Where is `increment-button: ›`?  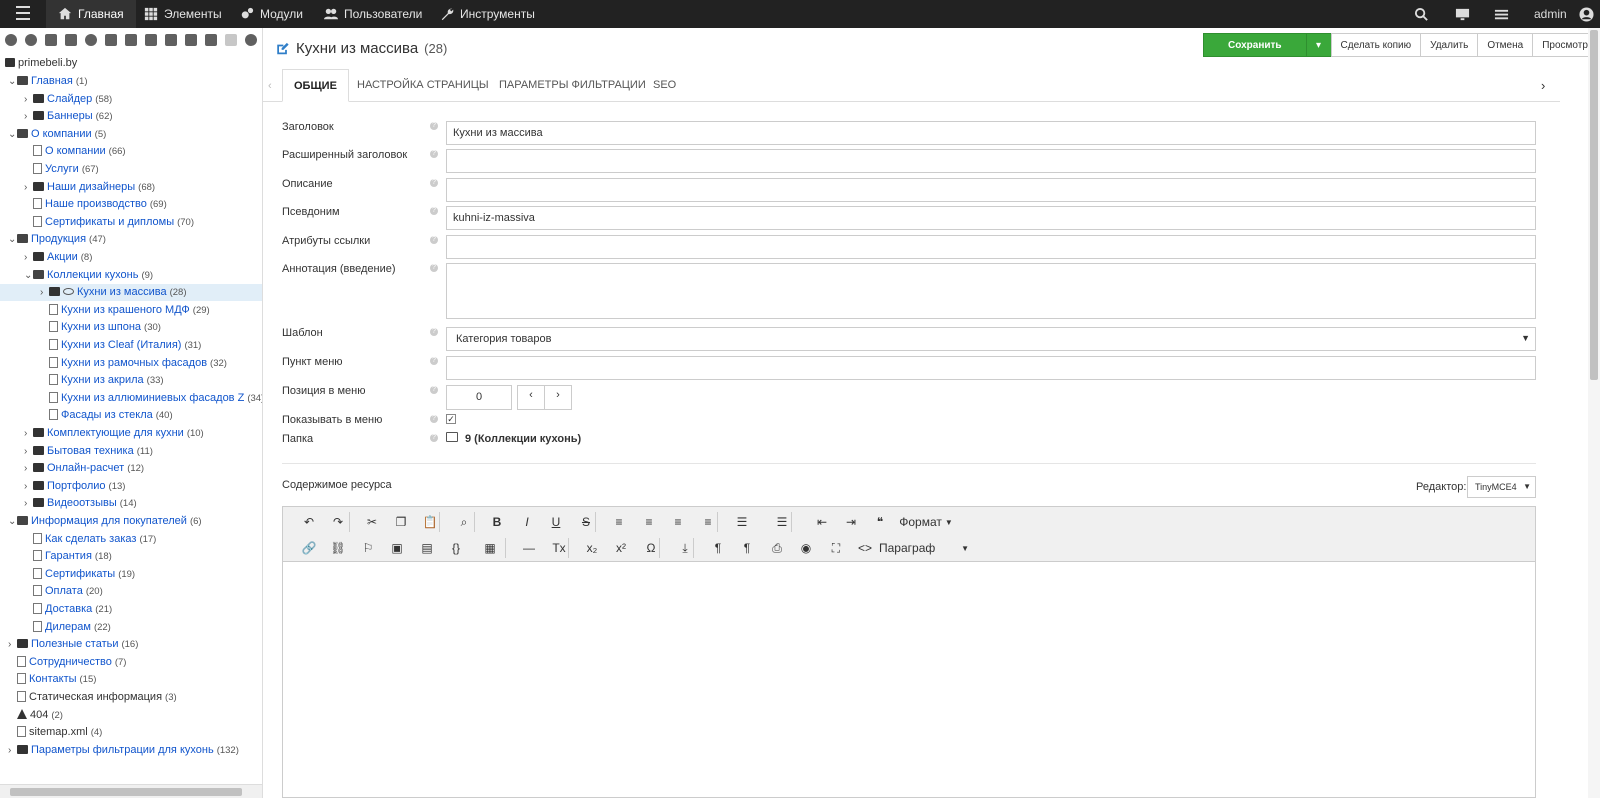
increment-button: › is located at coordinates (558, 397).